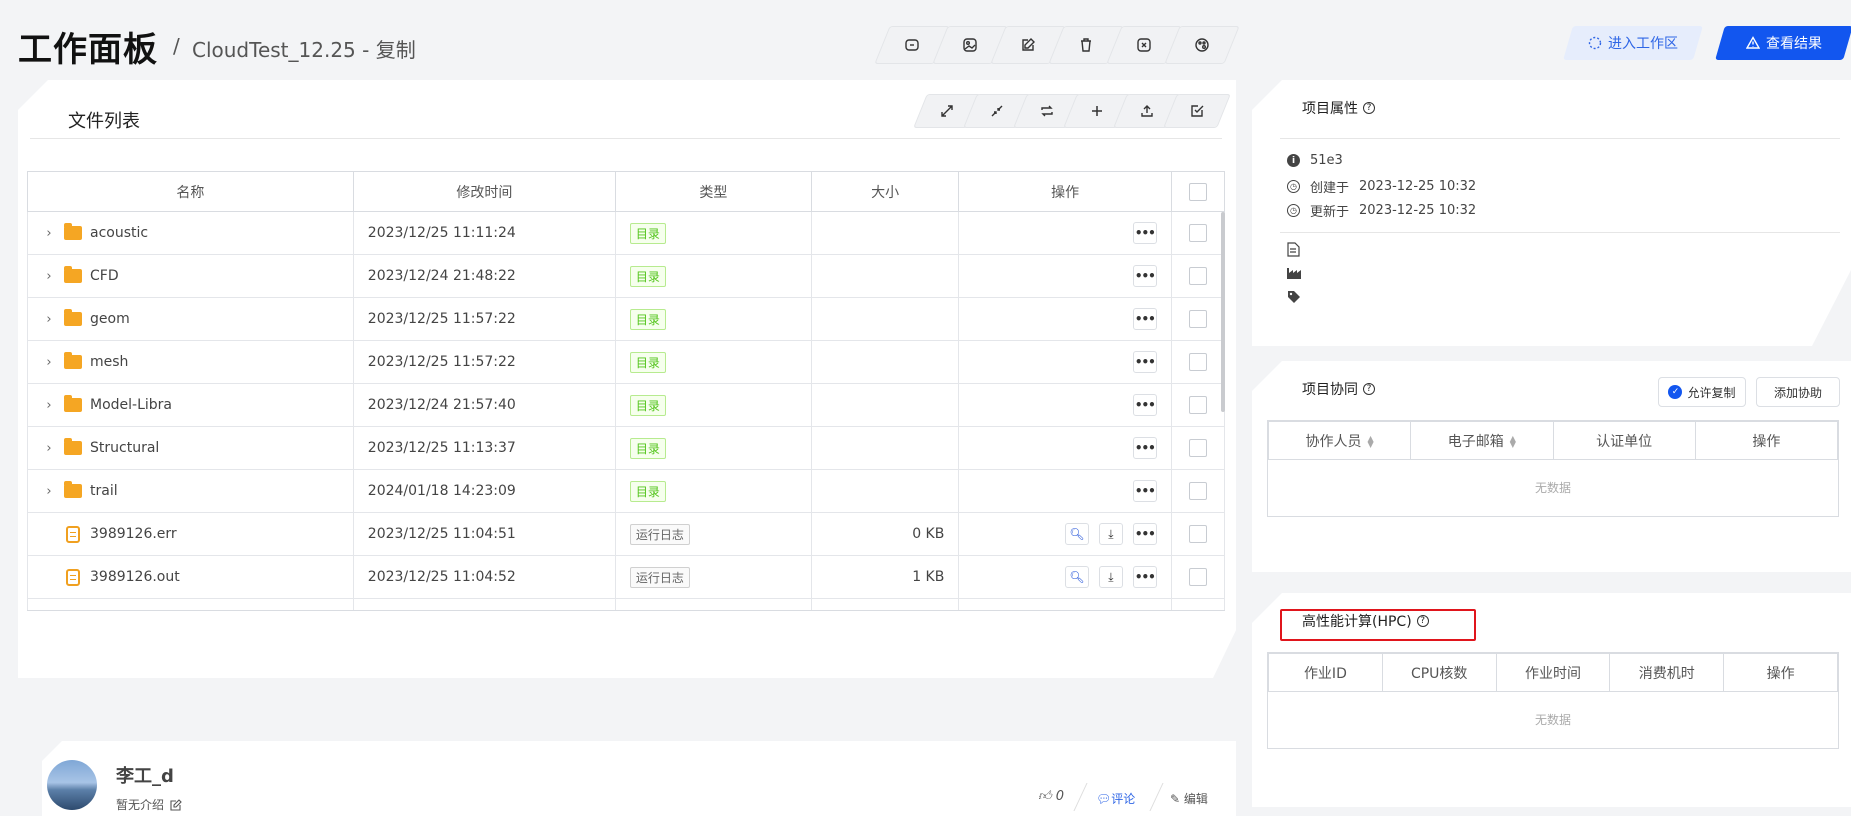 The image size is (1851, 816). I want to click on file-name: Model-Libra, so click(131, 405).